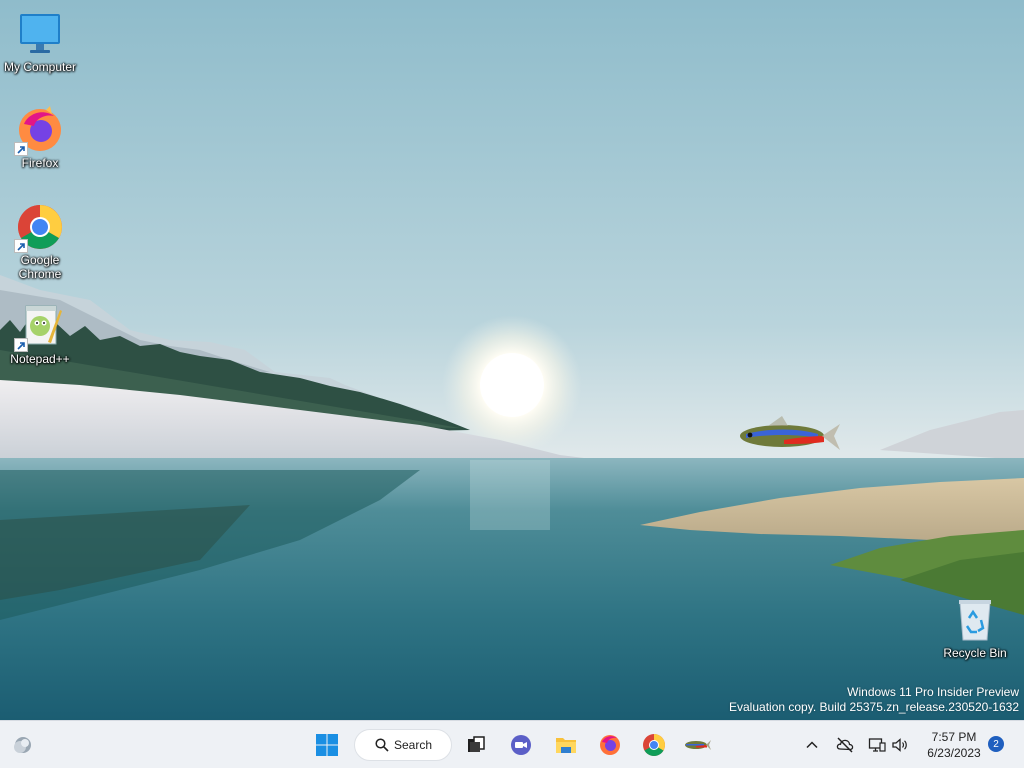 This screenshot has height=768, width=1024. Describe the element at coordinates (40, 67) in the screenshot. I see `desktop-icon-label: My Computer` at that location.